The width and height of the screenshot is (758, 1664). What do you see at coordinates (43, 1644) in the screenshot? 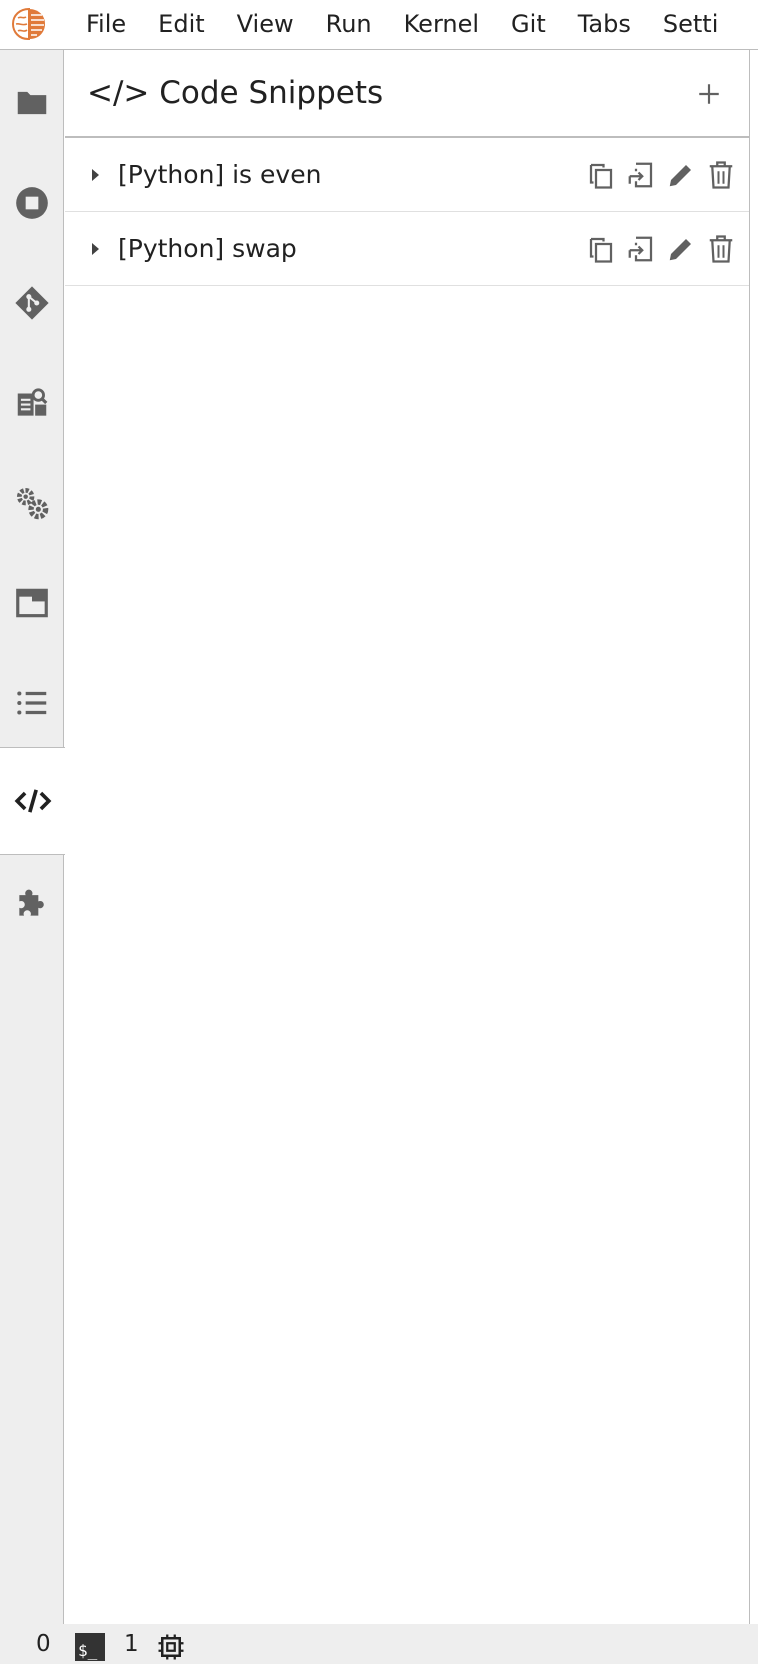
I see `running-kernels-count: 0` at bounding box center [43, 1644].